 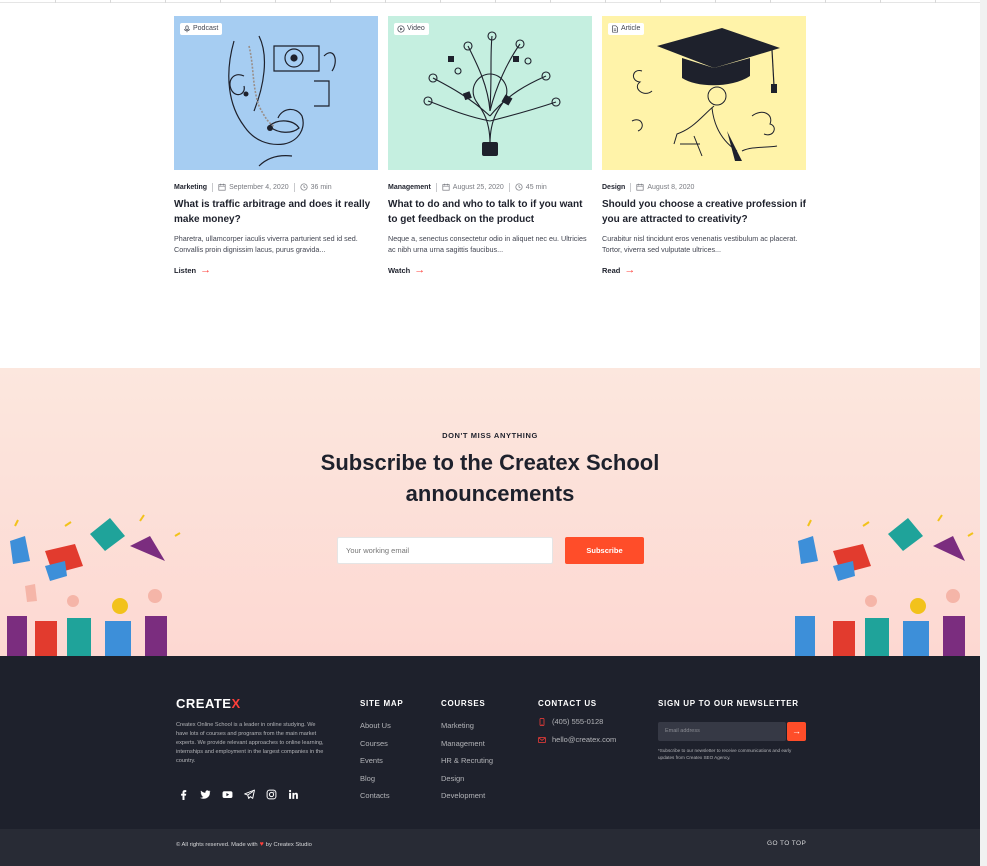 I want to click on heart-icon: ♥, so click(x=261, y=844).